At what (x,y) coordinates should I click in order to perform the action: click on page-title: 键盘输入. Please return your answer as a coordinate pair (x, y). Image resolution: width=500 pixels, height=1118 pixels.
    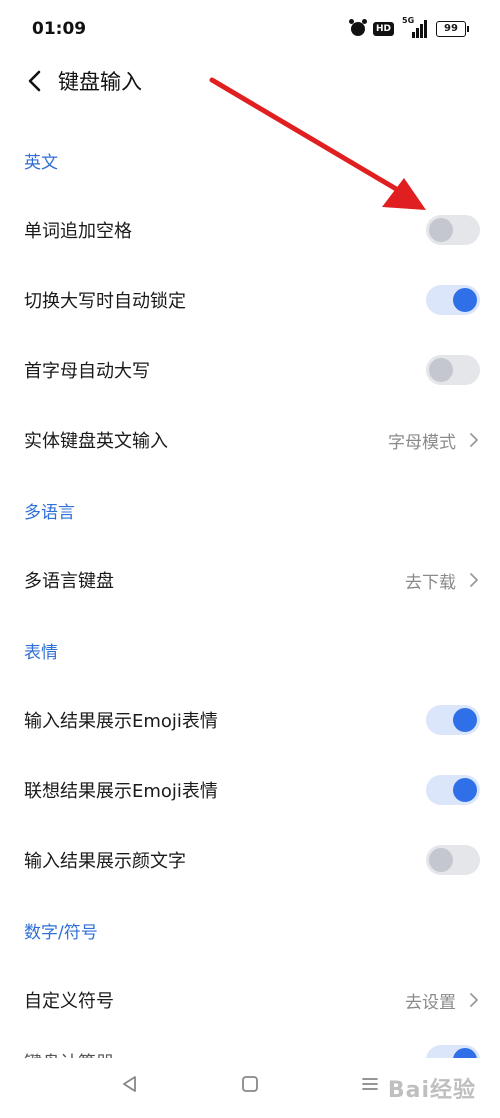
    Looking at the image, I should click on (100, 82).